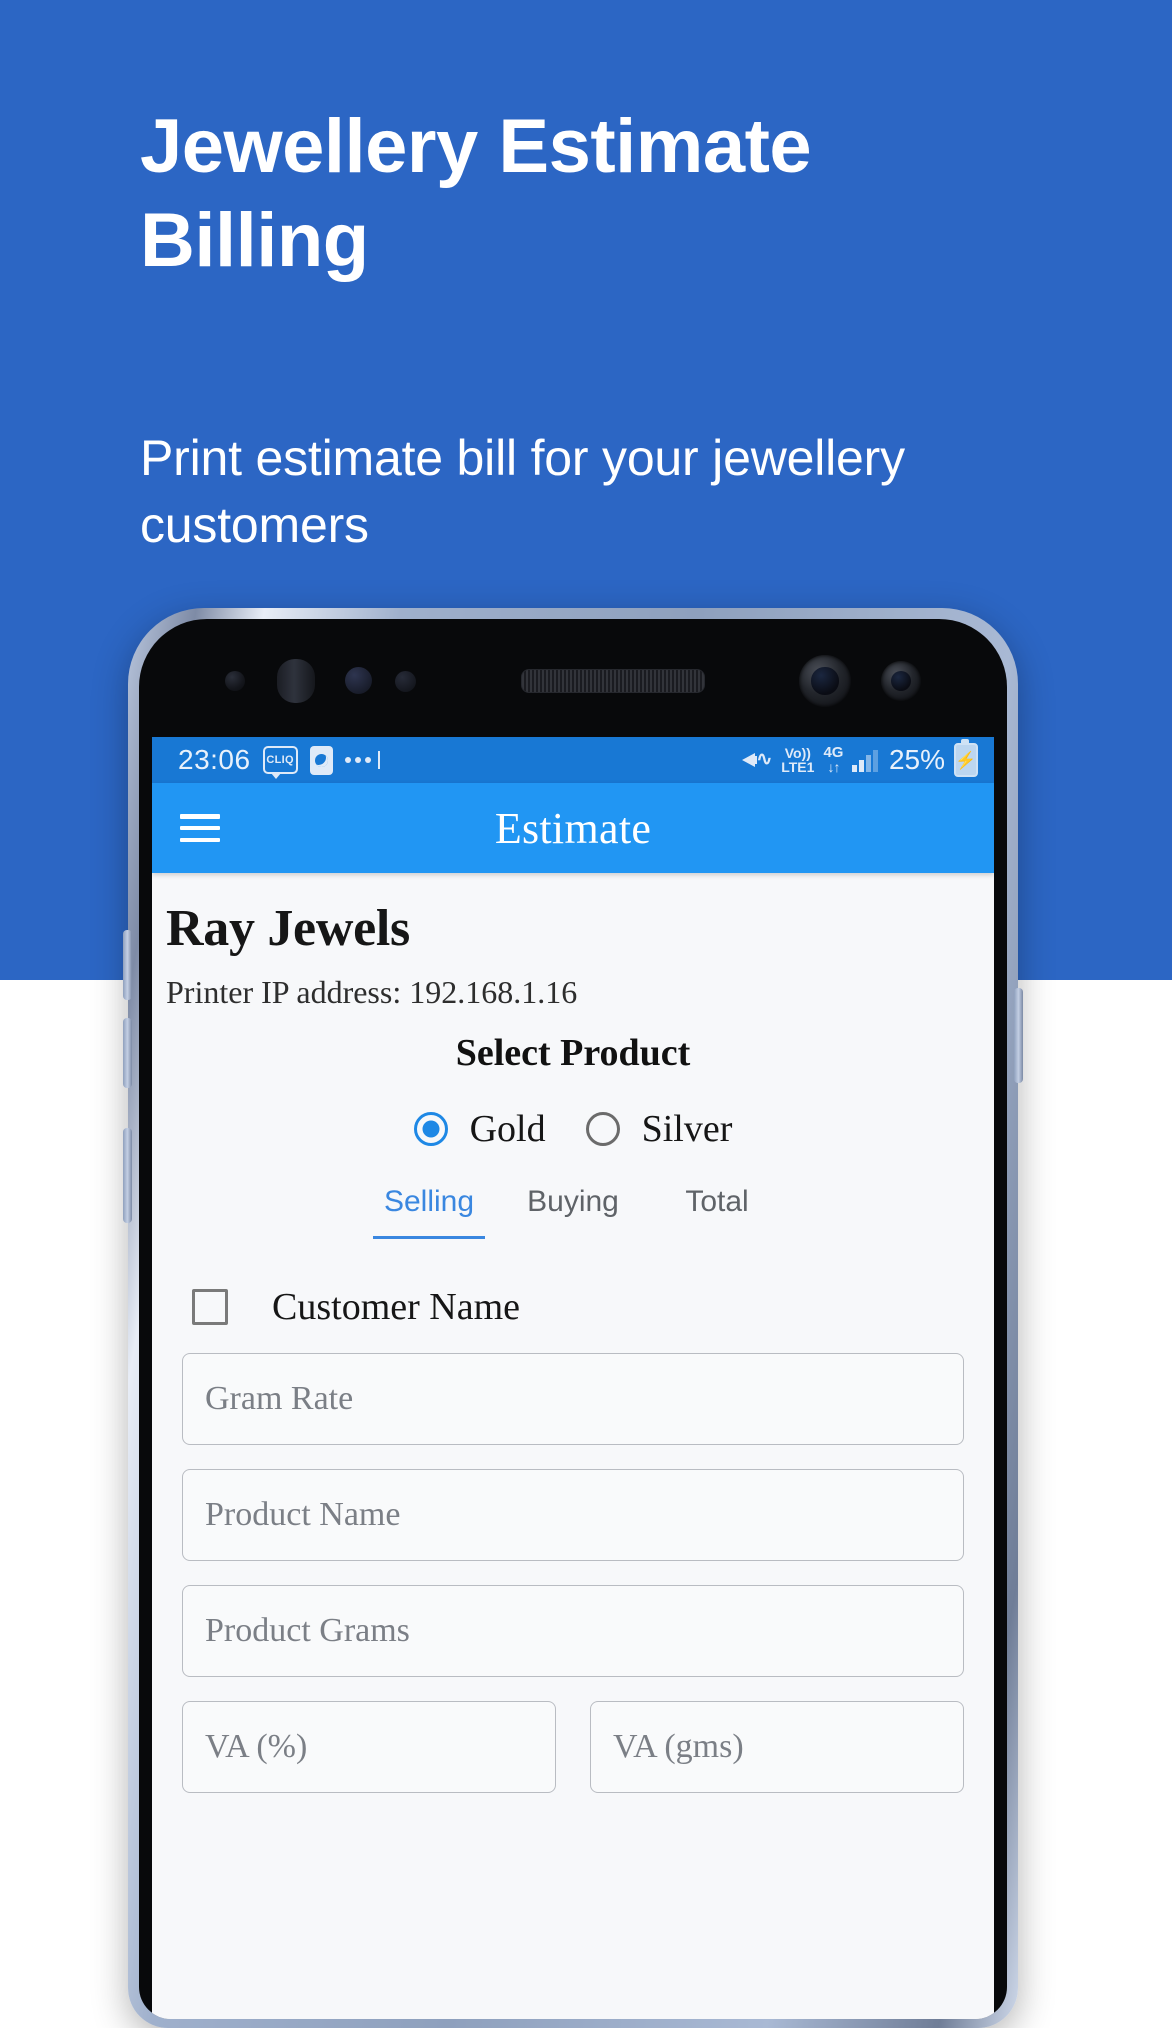 Image resolution: width=1172 pixels, height=2028 pixels. Describe the element at coordinates (613, 681) in the screenshot. I see `earpiece-speaker` at that location.